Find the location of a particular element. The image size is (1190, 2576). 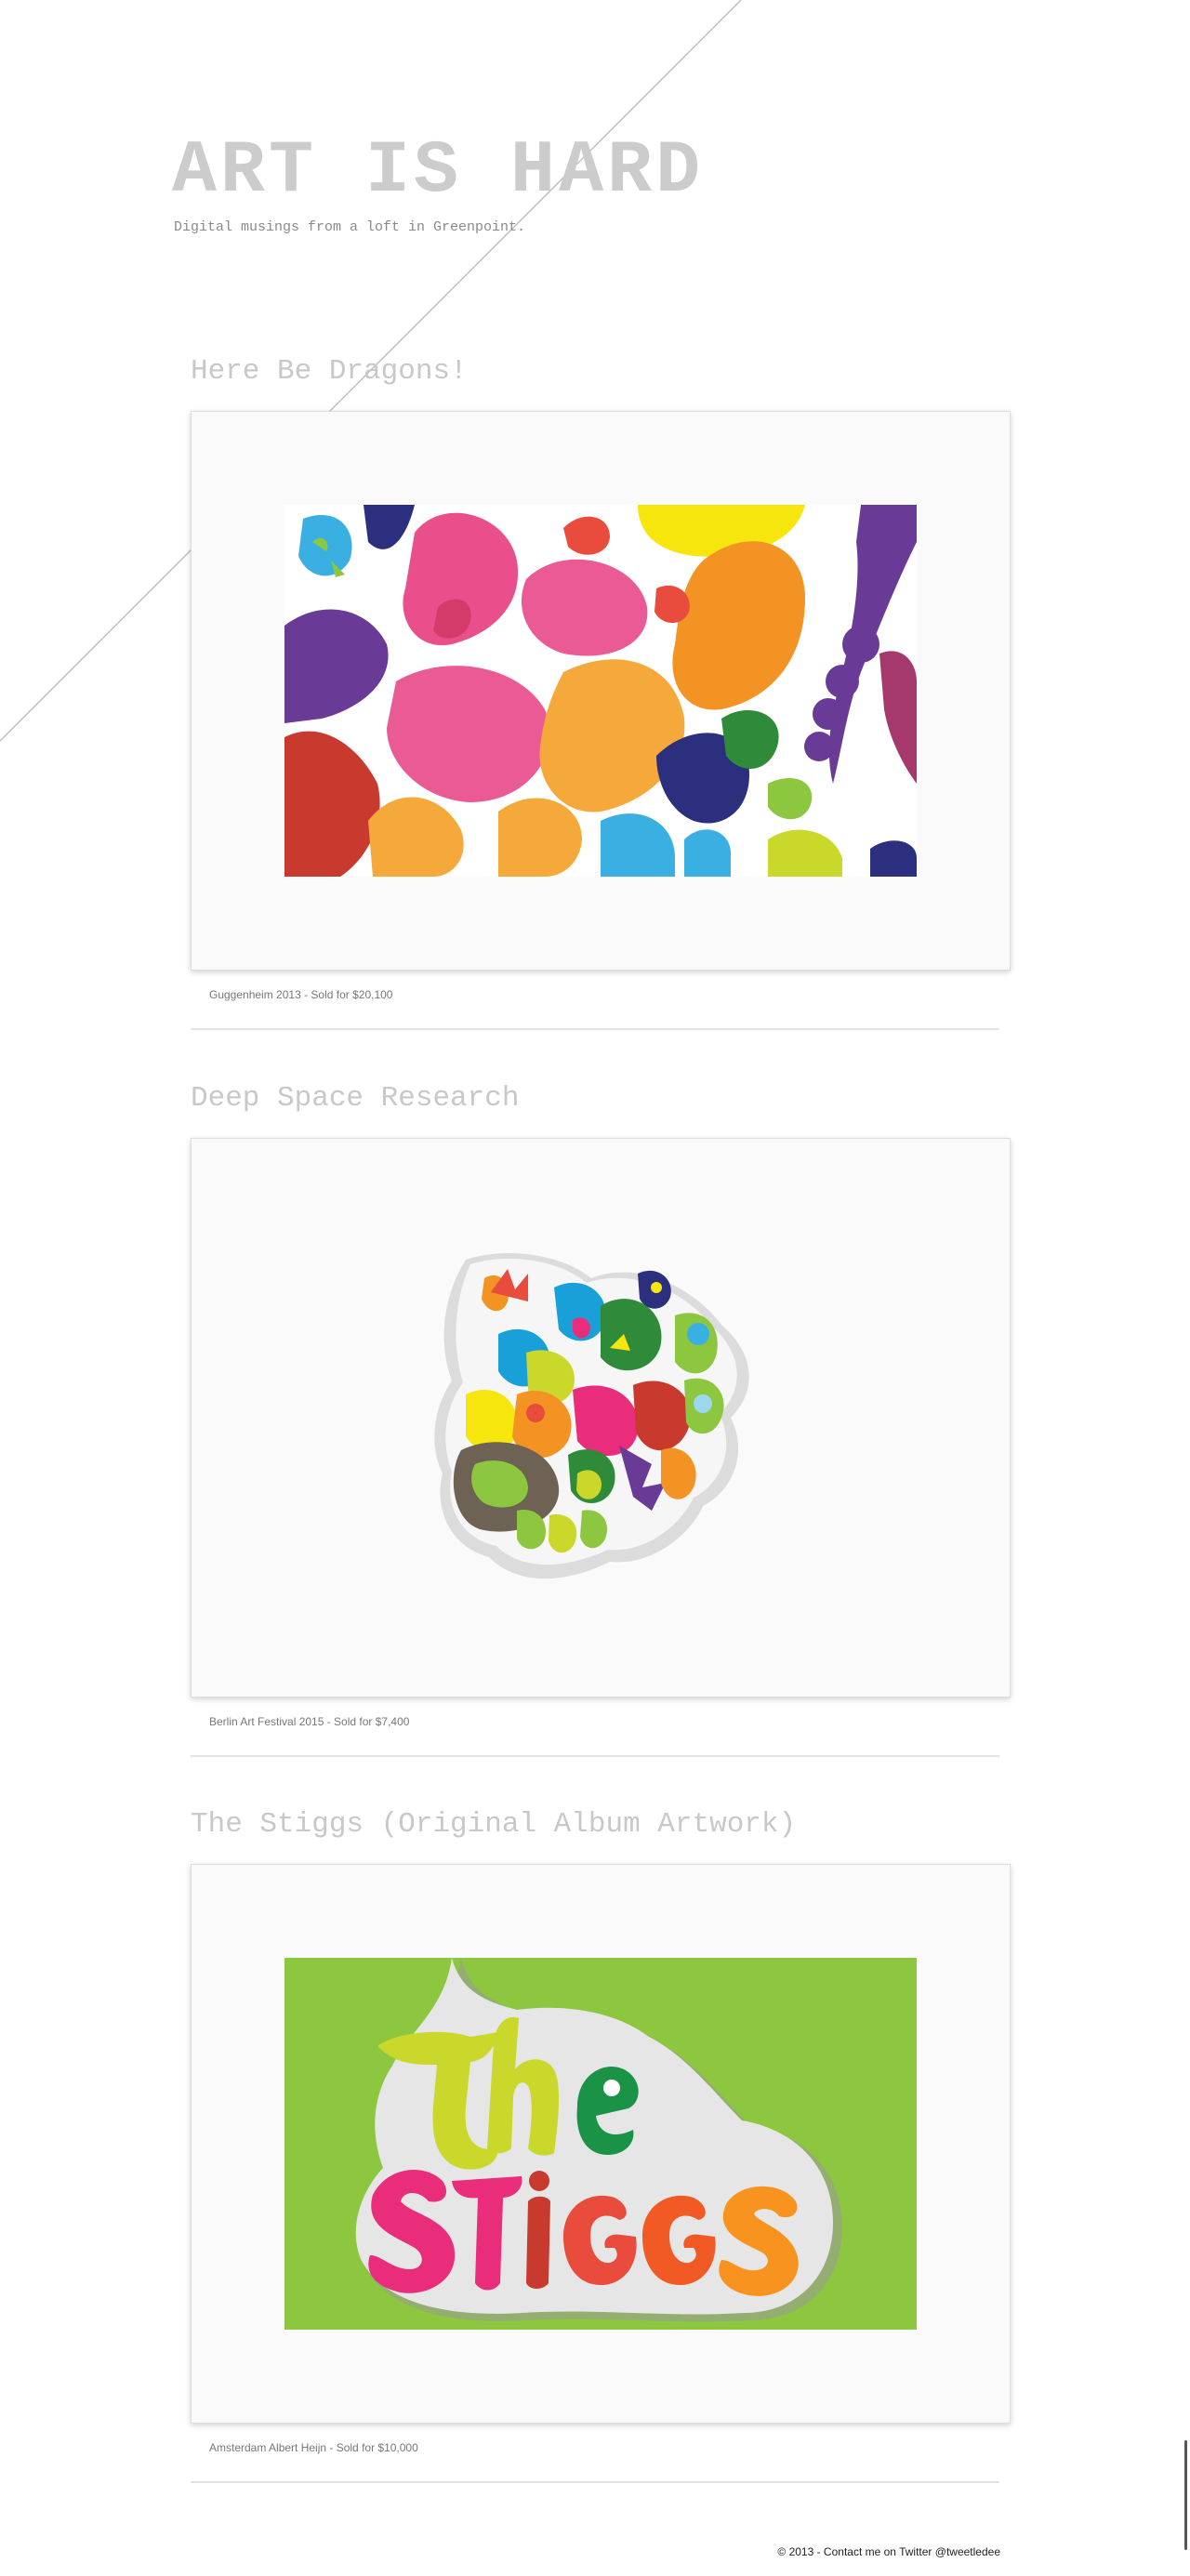

post-title: Here Be Dragons! is located at coordinates (601, 372).